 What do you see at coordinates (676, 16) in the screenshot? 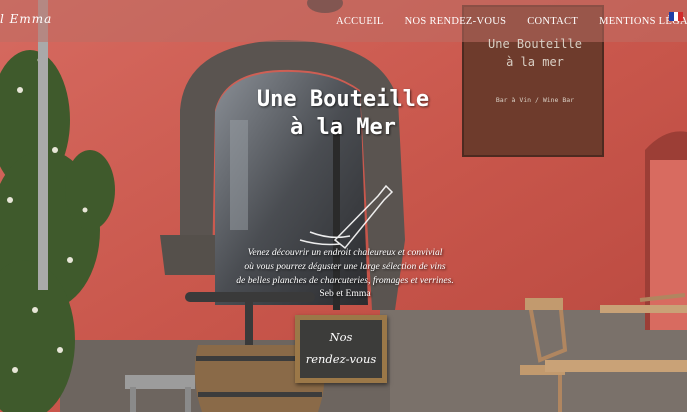
I see `flag-fr-icon` at bounding box center [676, 16].